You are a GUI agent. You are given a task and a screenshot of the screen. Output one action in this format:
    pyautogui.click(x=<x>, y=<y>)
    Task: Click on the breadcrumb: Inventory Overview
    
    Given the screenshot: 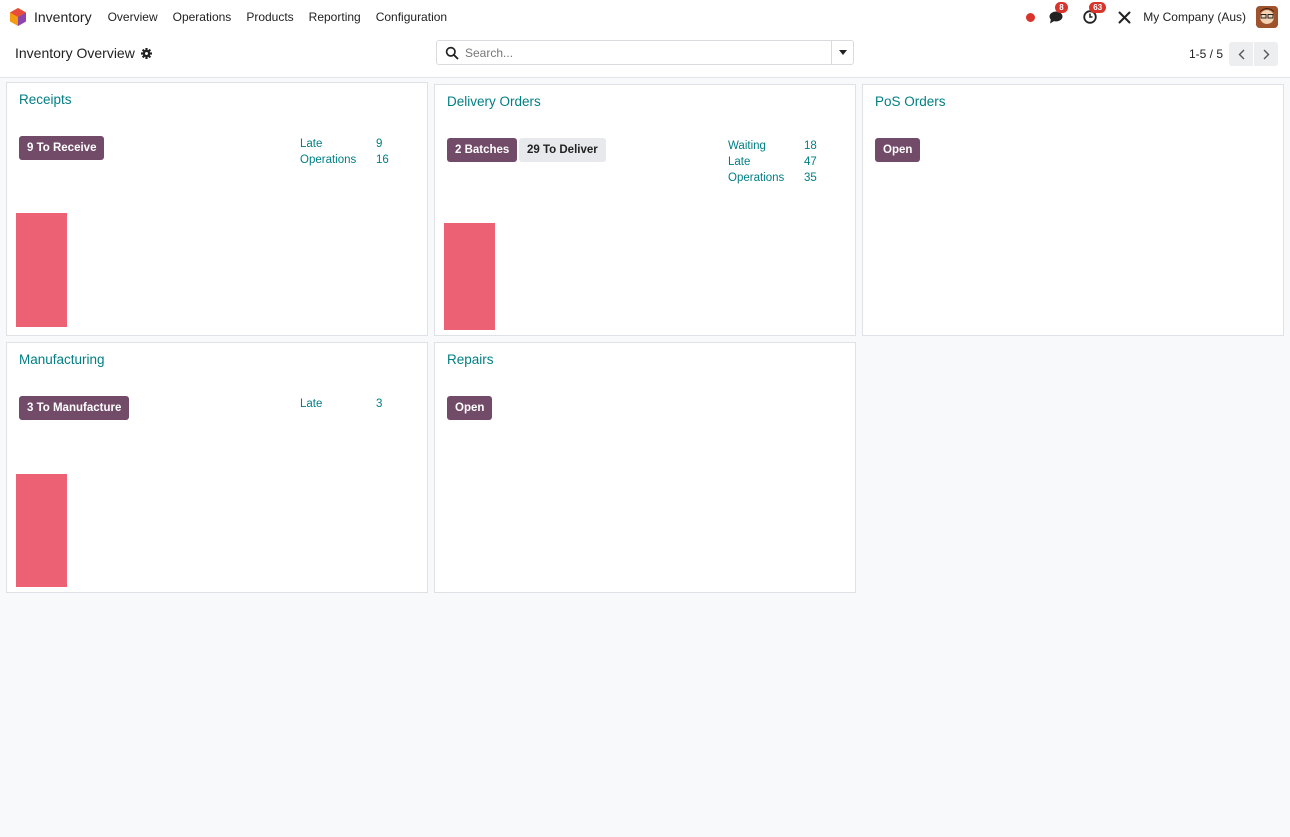 What is the action you would take?
    pyautogui.click(x=83, y=53)
    